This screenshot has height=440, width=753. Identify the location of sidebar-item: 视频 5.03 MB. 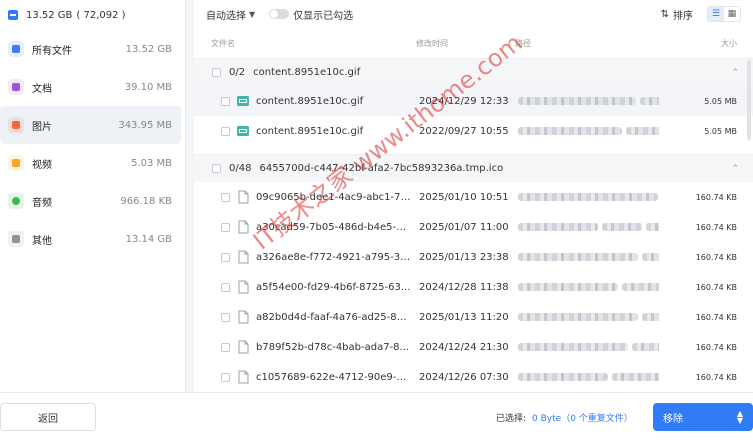
(90, 163).